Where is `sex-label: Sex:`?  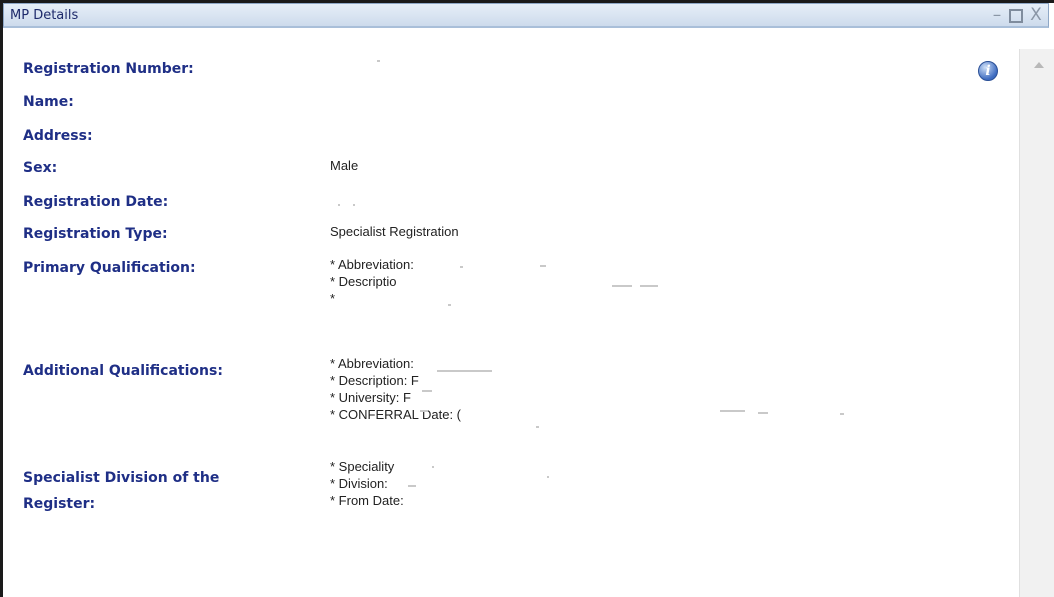 sex-label: Sex: is located at coordinates (40, 168).